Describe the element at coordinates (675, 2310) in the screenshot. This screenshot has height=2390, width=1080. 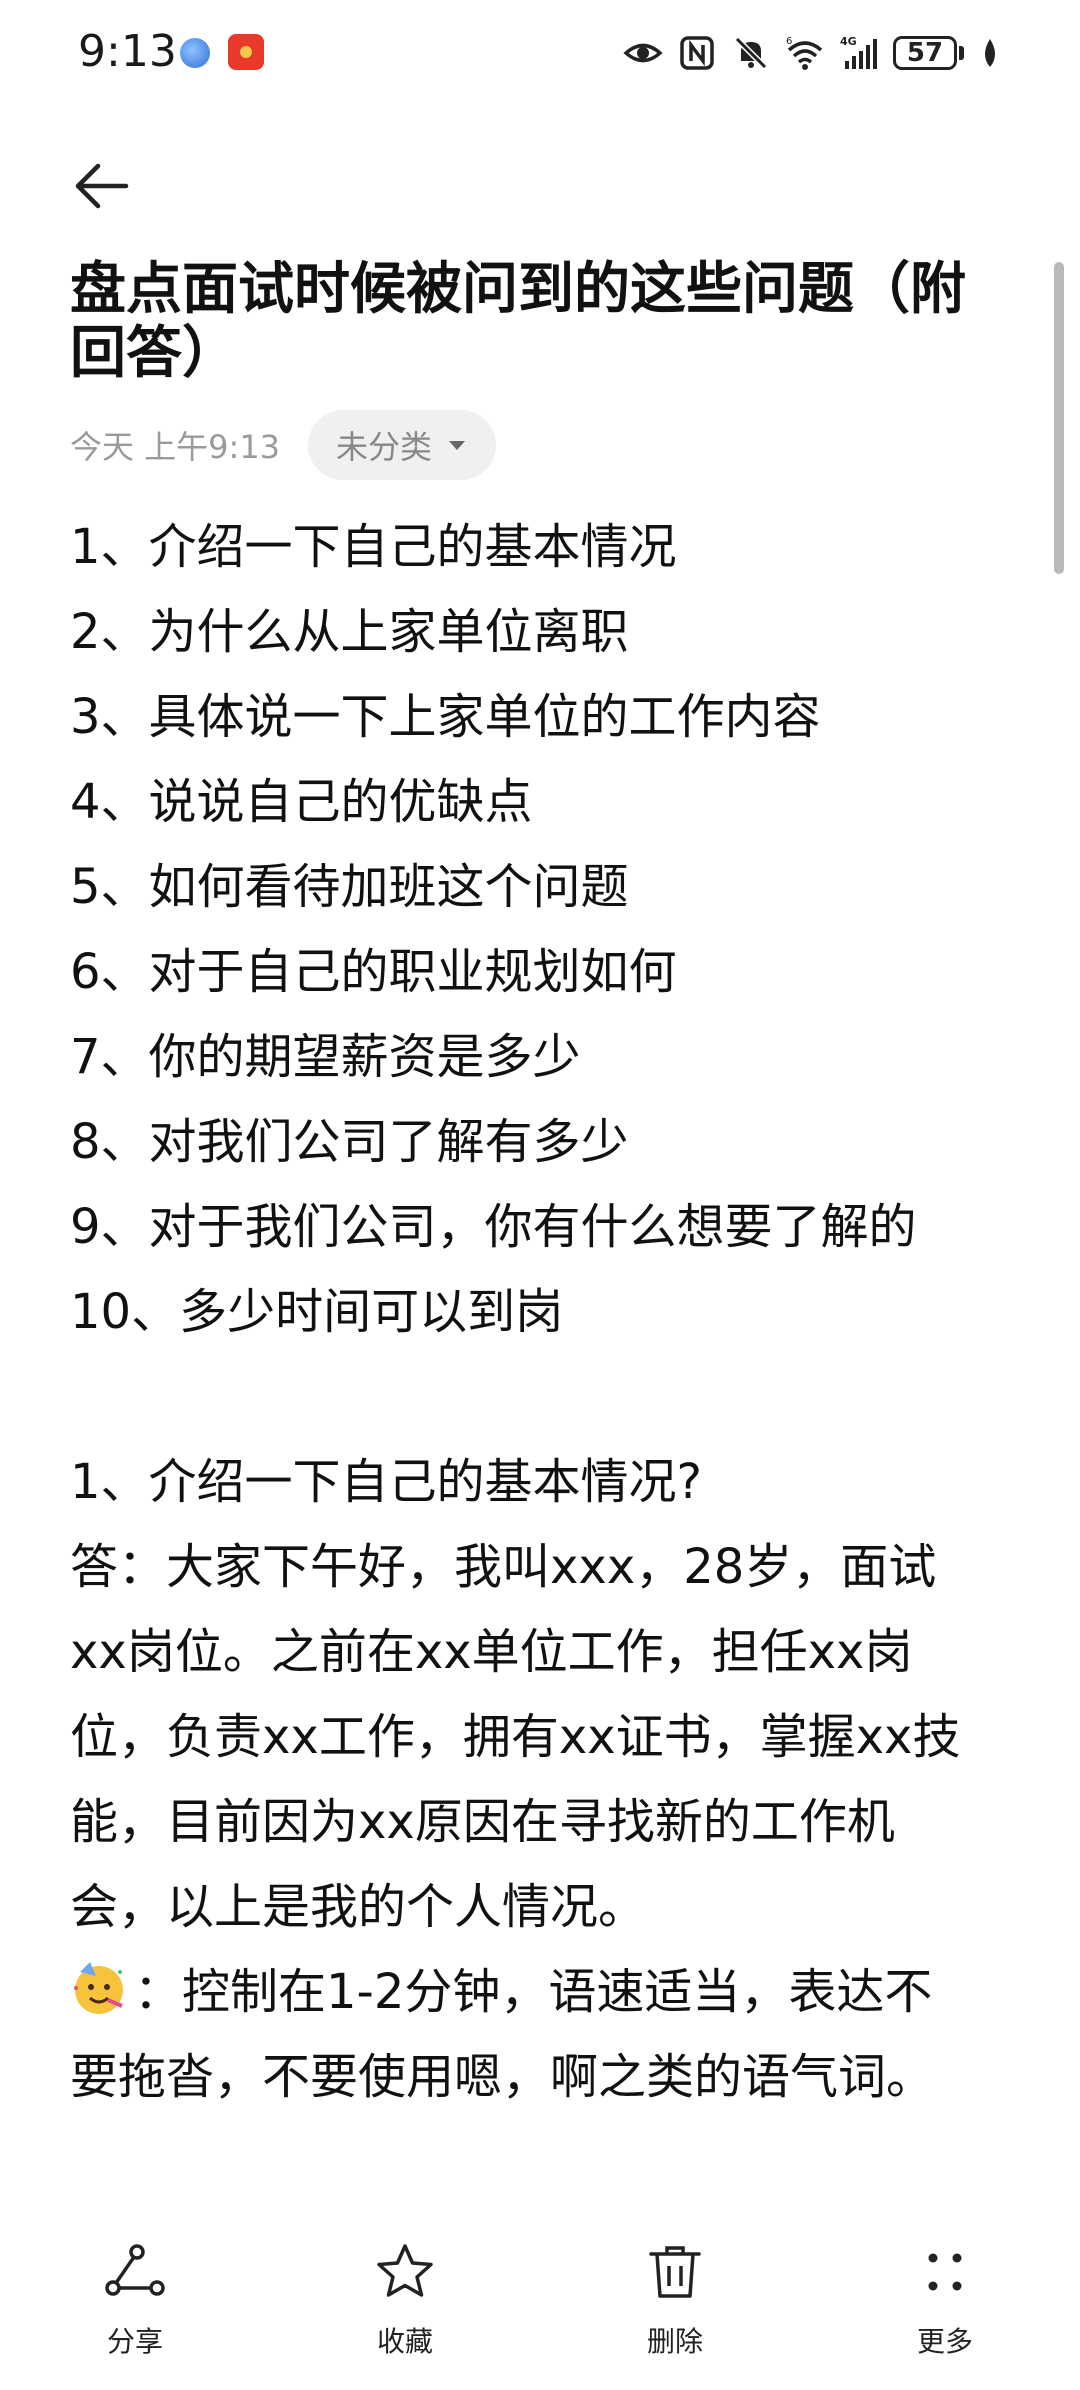
I see `delete-button: 删除` at that location.